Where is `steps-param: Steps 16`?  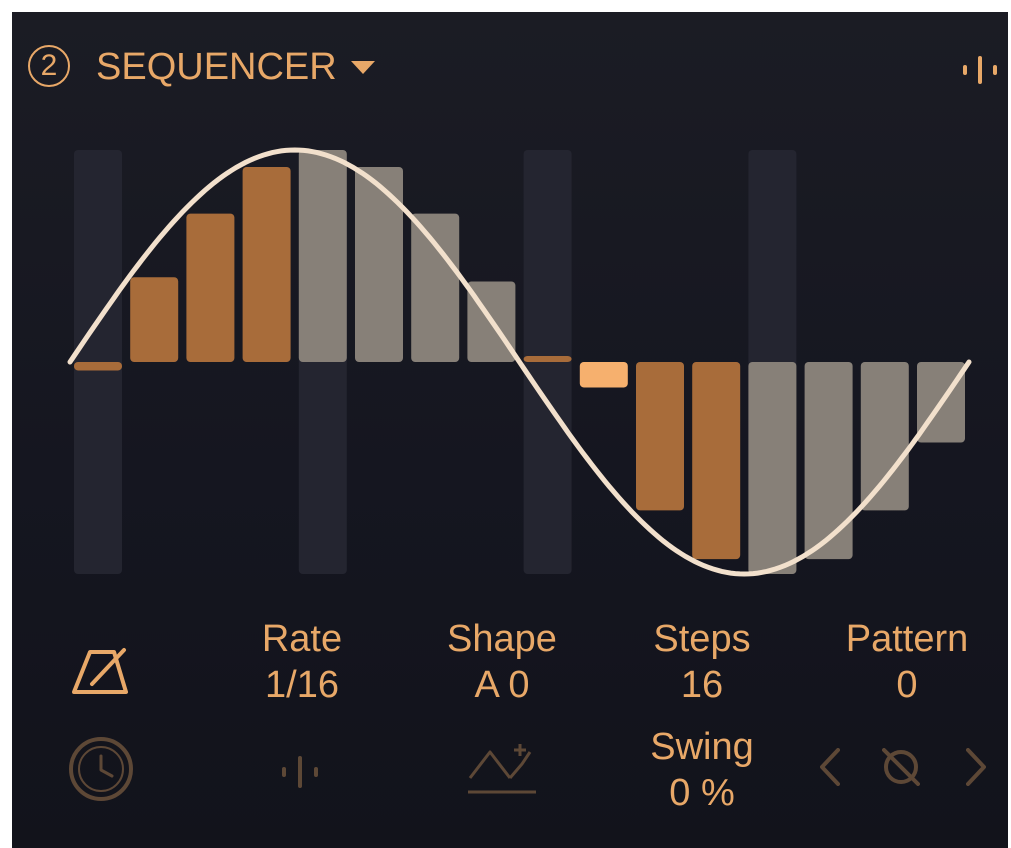 steps-param: Steps 16 is located at coordinates (702, 662).